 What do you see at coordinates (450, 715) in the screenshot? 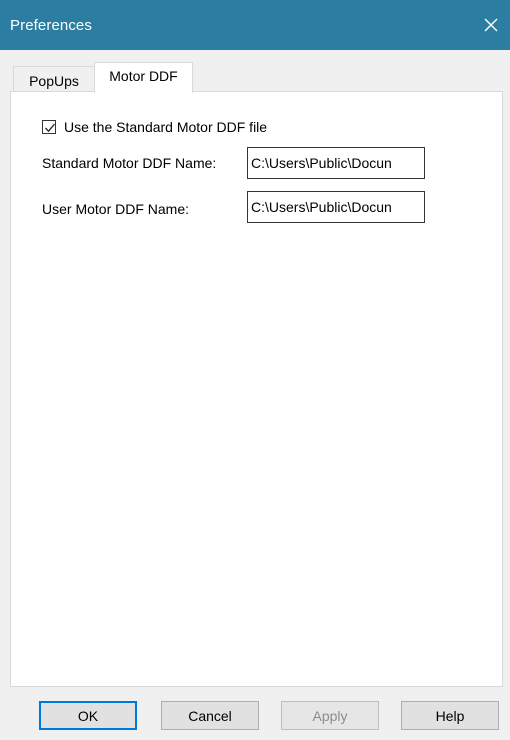
I see `help-button: Help` at bounding box center [450, 715].